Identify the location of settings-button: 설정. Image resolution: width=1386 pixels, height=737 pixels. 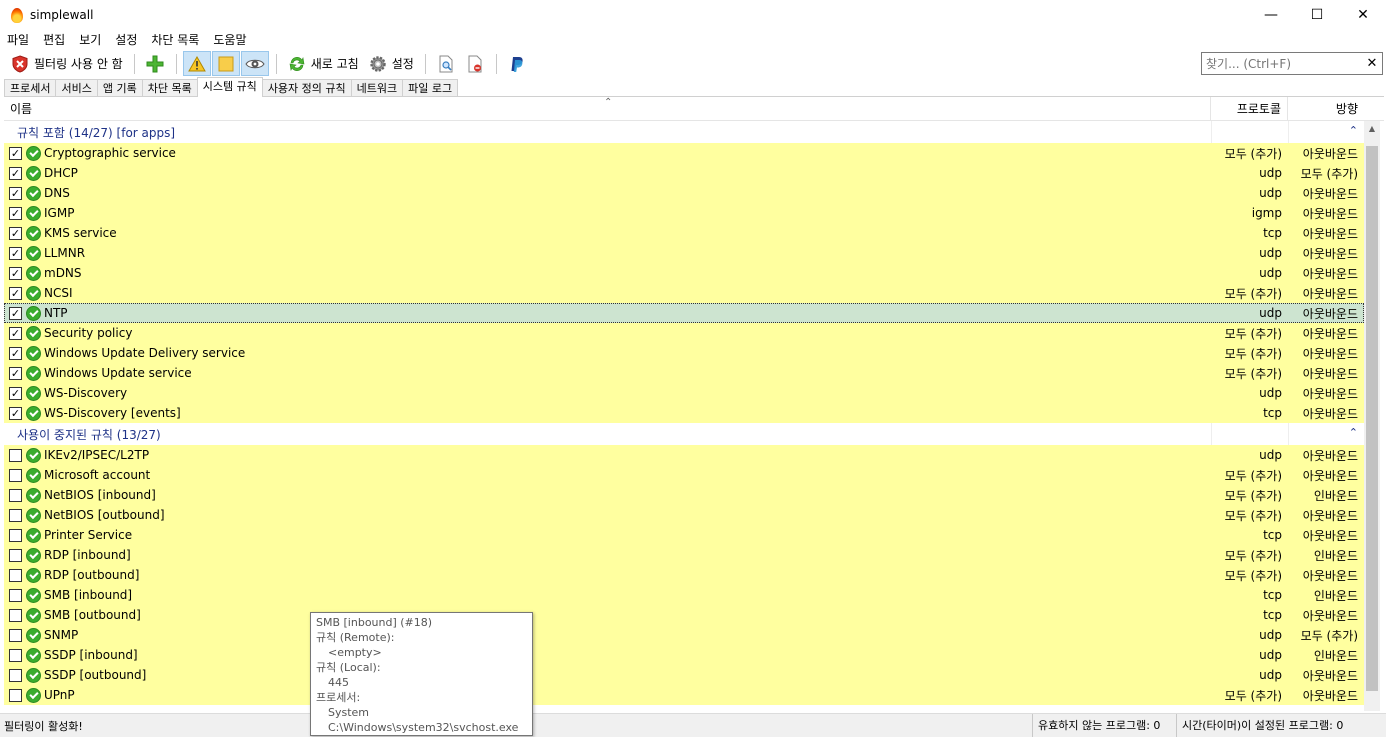
(391, 63).